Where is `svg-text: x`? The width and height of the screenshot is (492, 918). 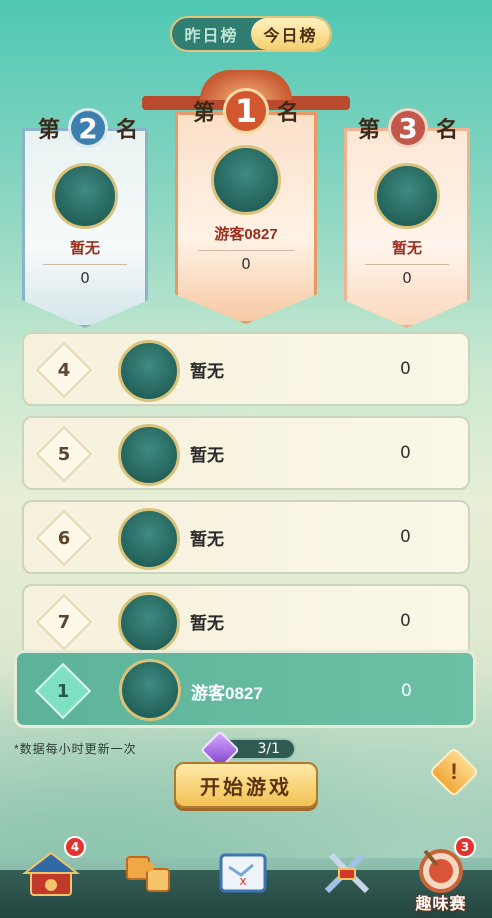 svg-text: x is located at coordinates (242, 881).